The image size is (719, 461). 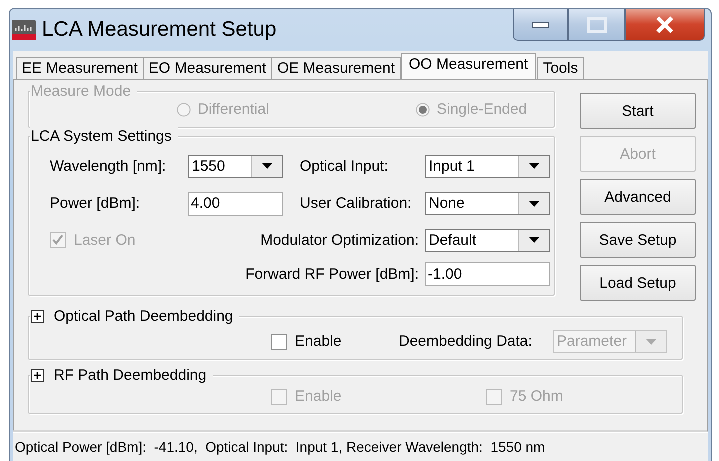 I want to click on button: Advanced, so click(x=638, y=197).